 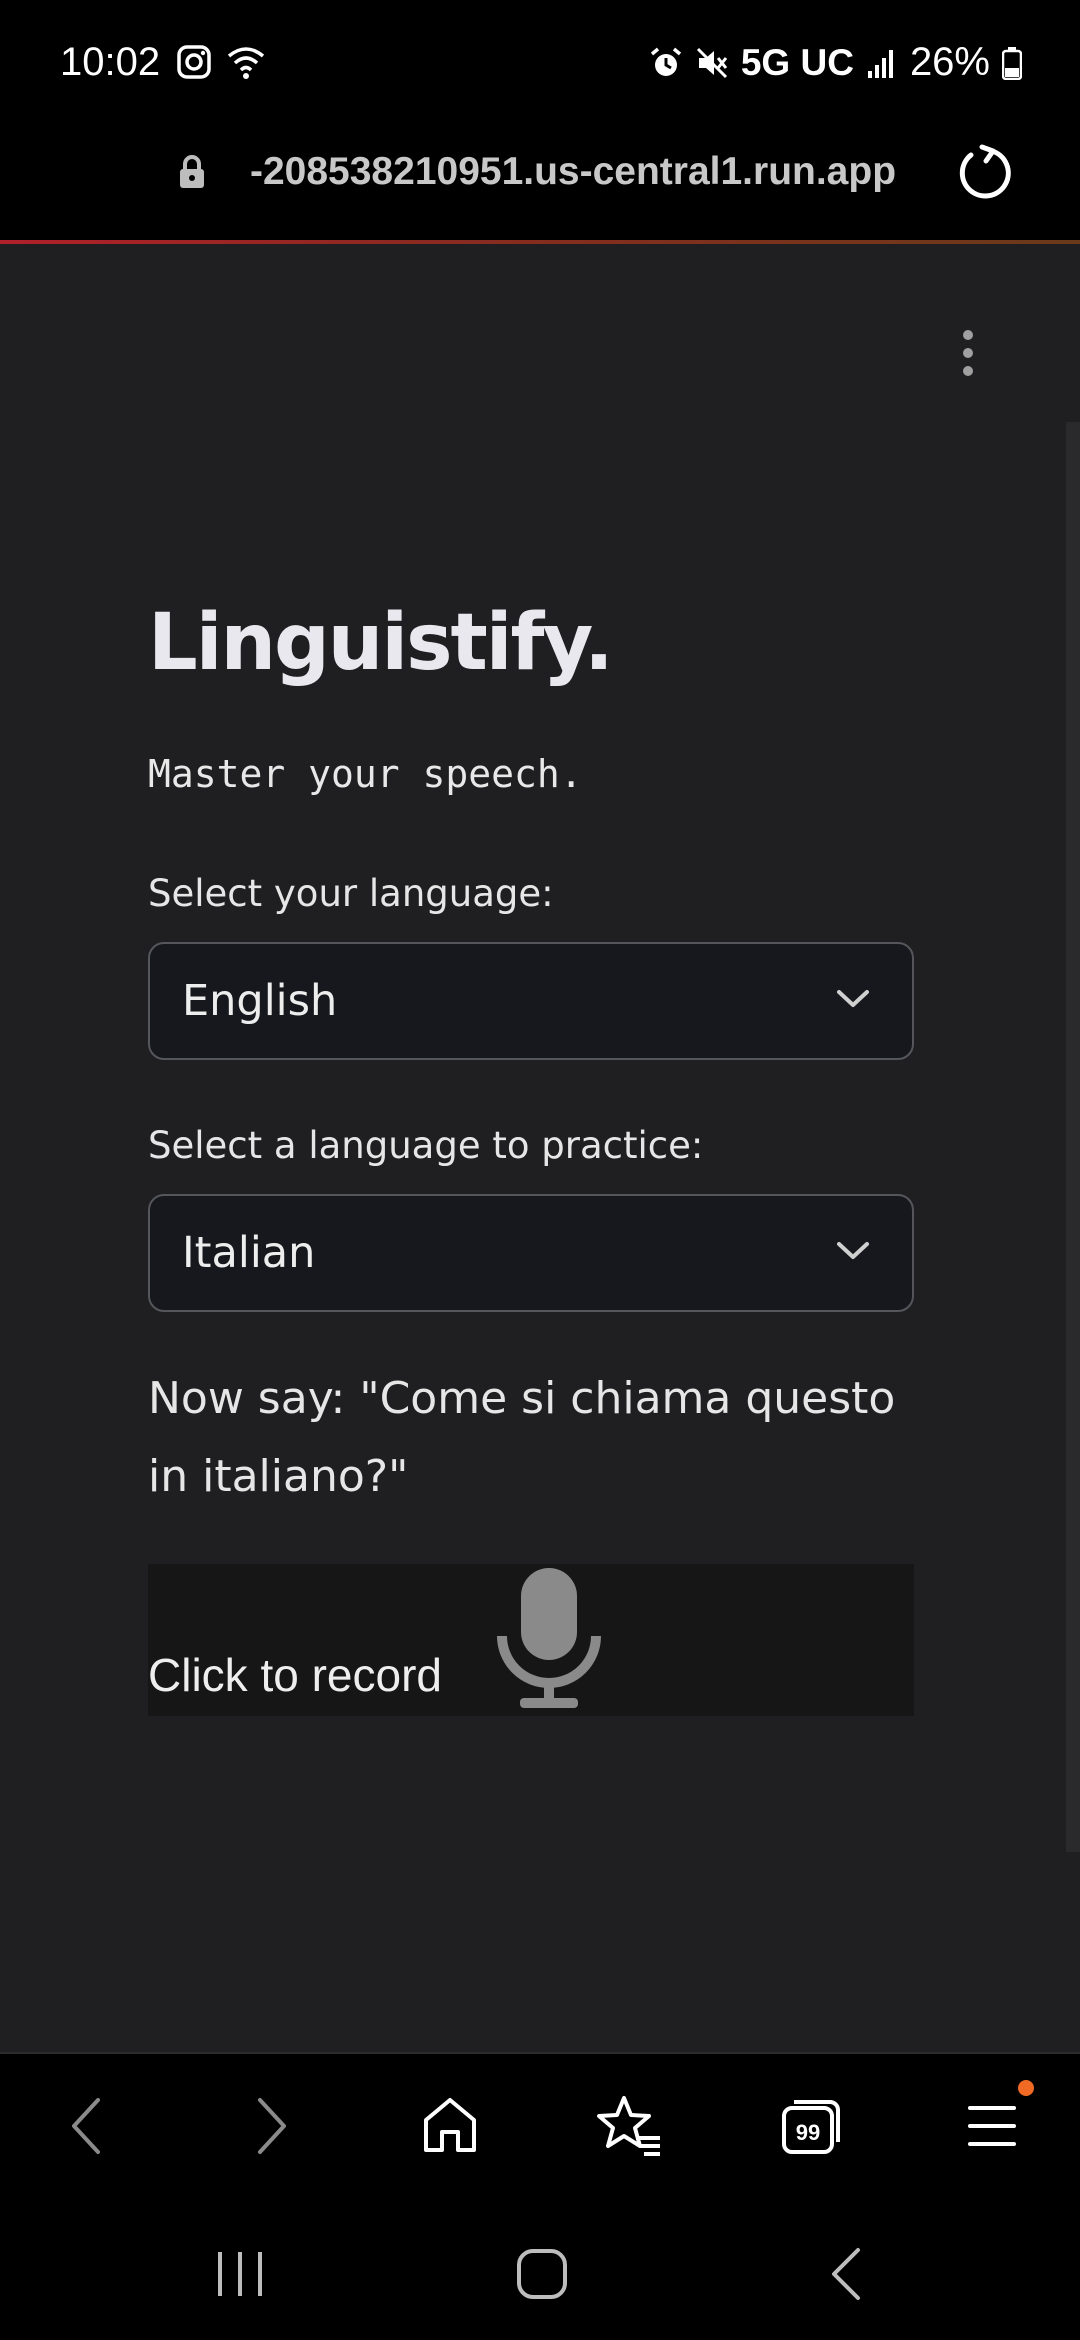 What do you see at coordinates (194, 62) in the screenshot?
I see `instagram-icon` at bounding box center [194, 62].